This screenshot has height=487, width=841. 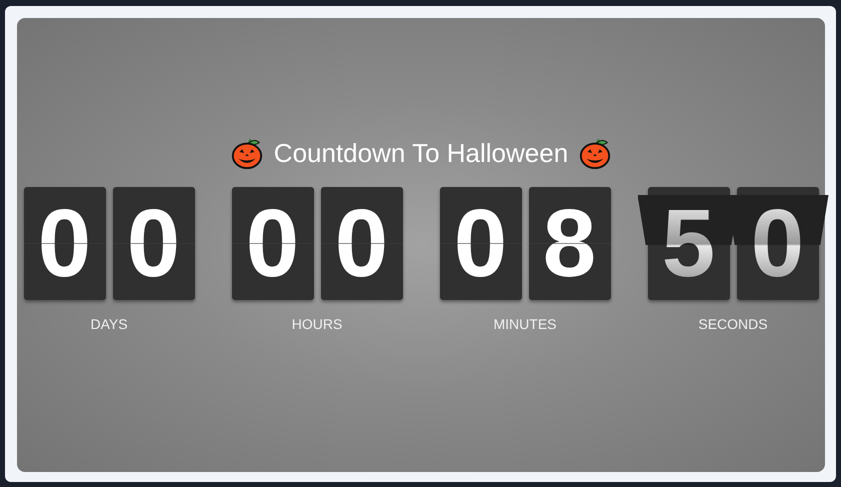 I want to click on countdown-title: Countdown To Halloween, so click(x=421, y=153).